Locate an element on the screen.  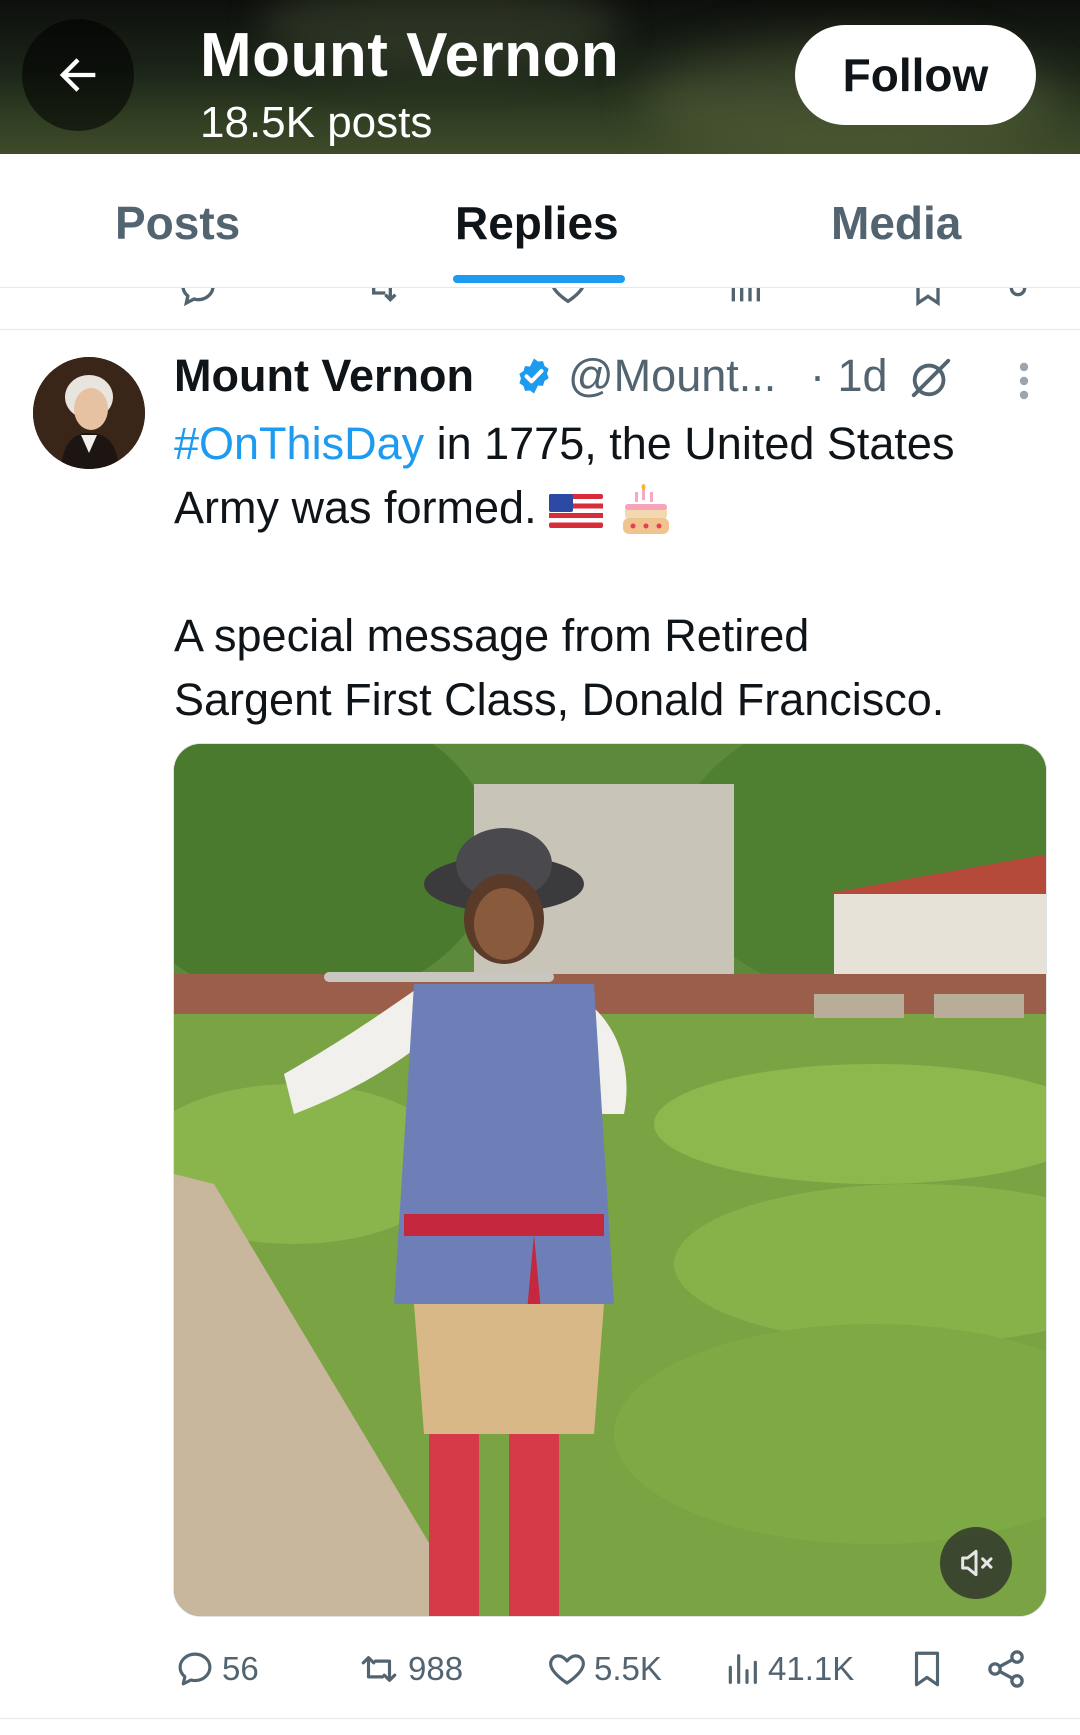
post-text-line: Army was formed. is located at coordinates (614, 508).